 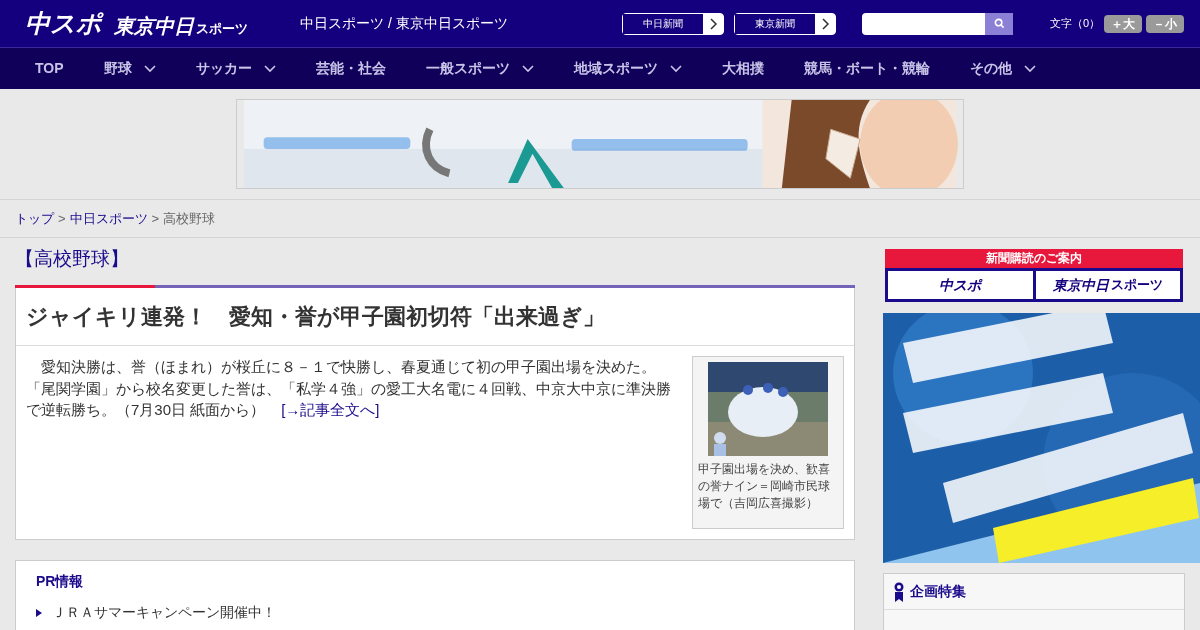 What do you see at coordinates (350, 68) in the screenshot?
I see `nav-item: 芸能・社会` at bounding box center [350, 68].